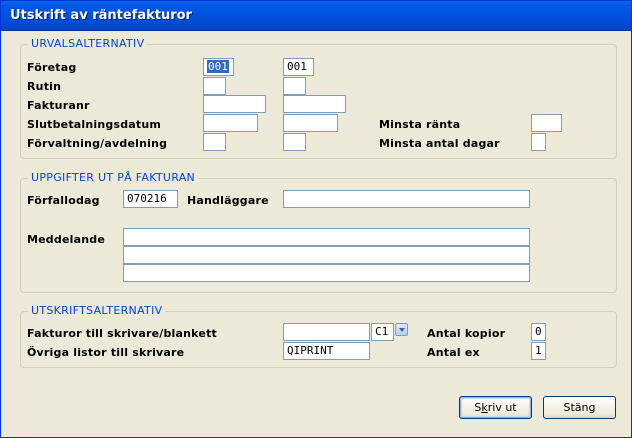 The image size is (632, 438). What do you see at coordinates (502, 407) in the screenshot?
I see `skriv-ut-label-rest: riv ut` at bounding box center [502, 407].